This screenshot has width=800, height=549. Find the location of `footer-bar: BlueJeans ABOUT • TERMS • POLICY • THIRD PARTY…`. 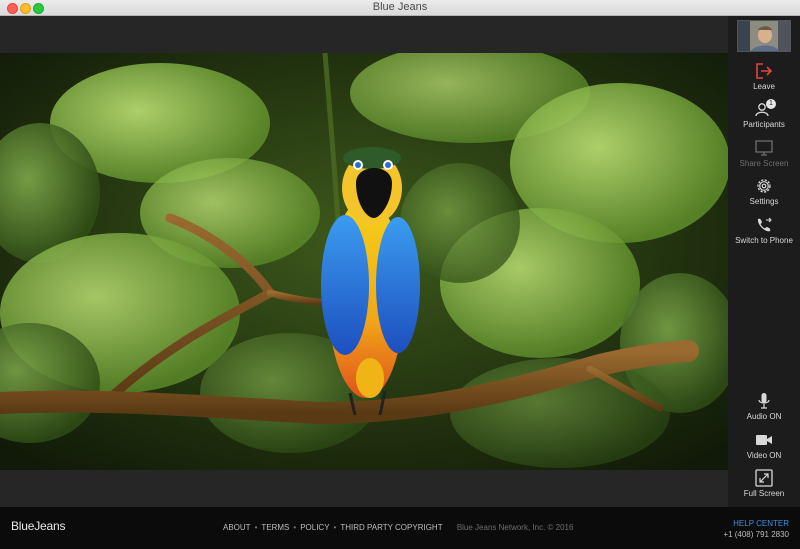

footer-bar: BlueJeans ABOUT • TERMS • POLICY • THIRD PARTY… is located at coordinates (400, 528).